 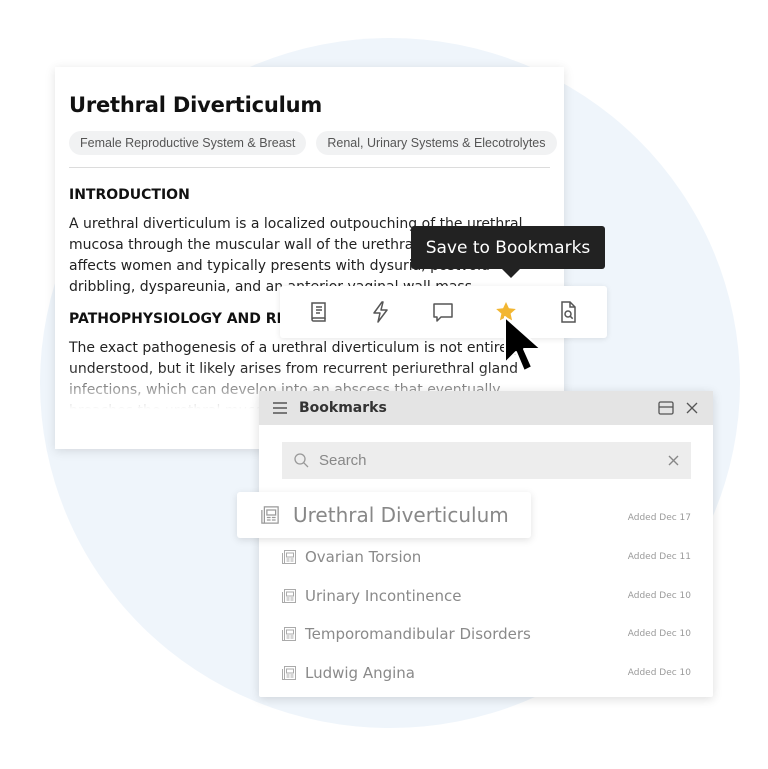 I want to click on menu-button, so click(x=280, y=408).